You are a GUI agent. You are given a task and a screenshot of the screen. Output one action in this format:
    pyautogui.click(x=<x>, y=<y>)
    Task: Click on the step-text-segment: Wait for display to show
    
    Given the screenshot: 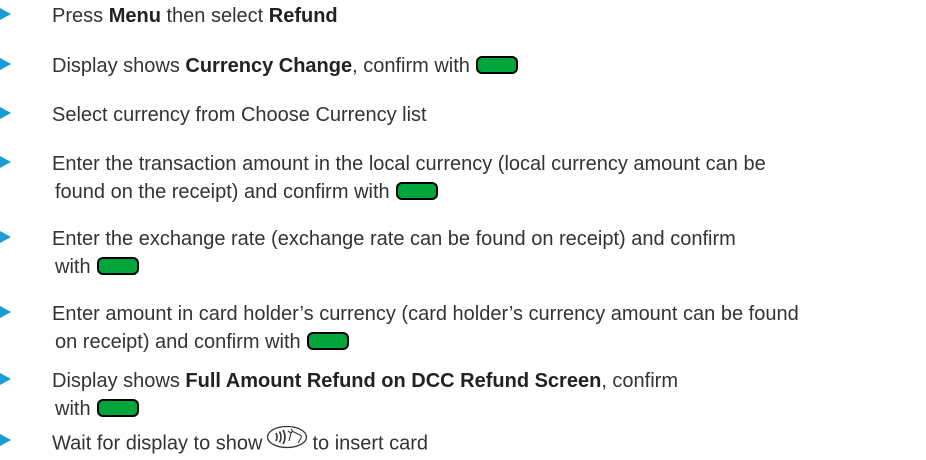 What is the action you would take?
    pyautogui.click(x=157, y=443)
    